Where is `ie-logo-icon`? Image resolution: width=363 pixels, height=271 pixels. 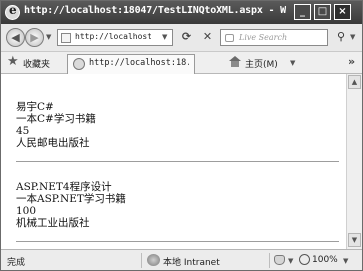 ie-logo-icon is located at coordinates (12, 11).